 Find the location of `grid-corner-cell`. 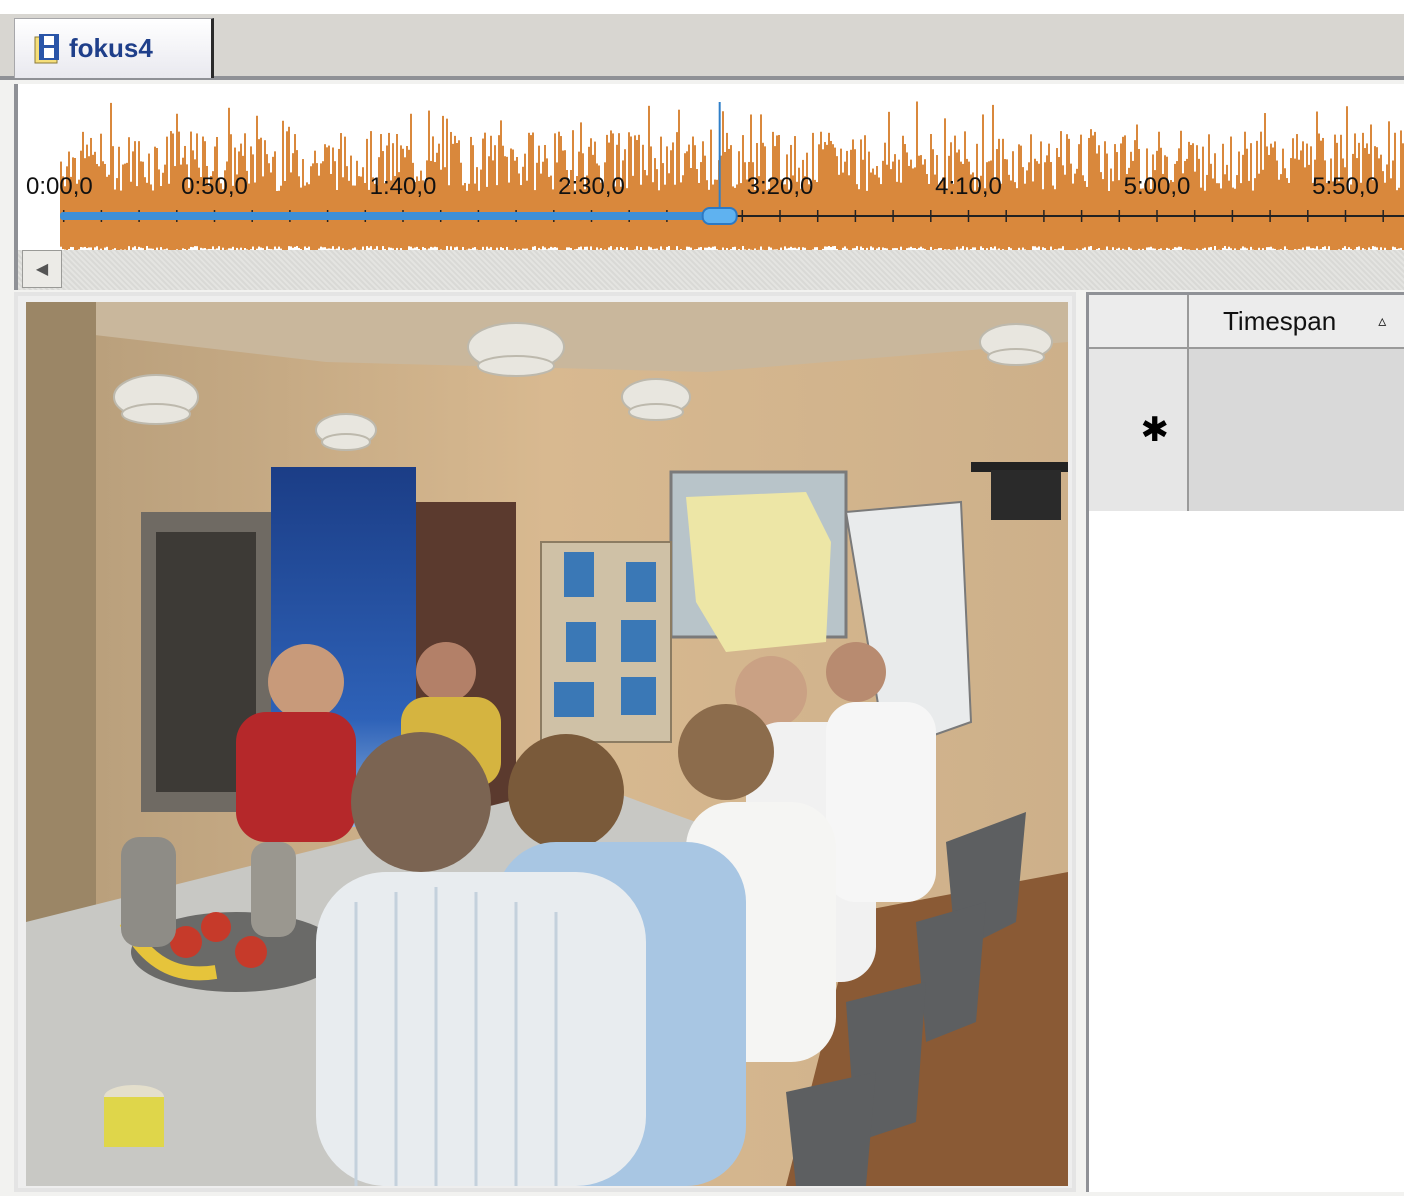

grid-corner-cell is located at coordinates (1139, 321).